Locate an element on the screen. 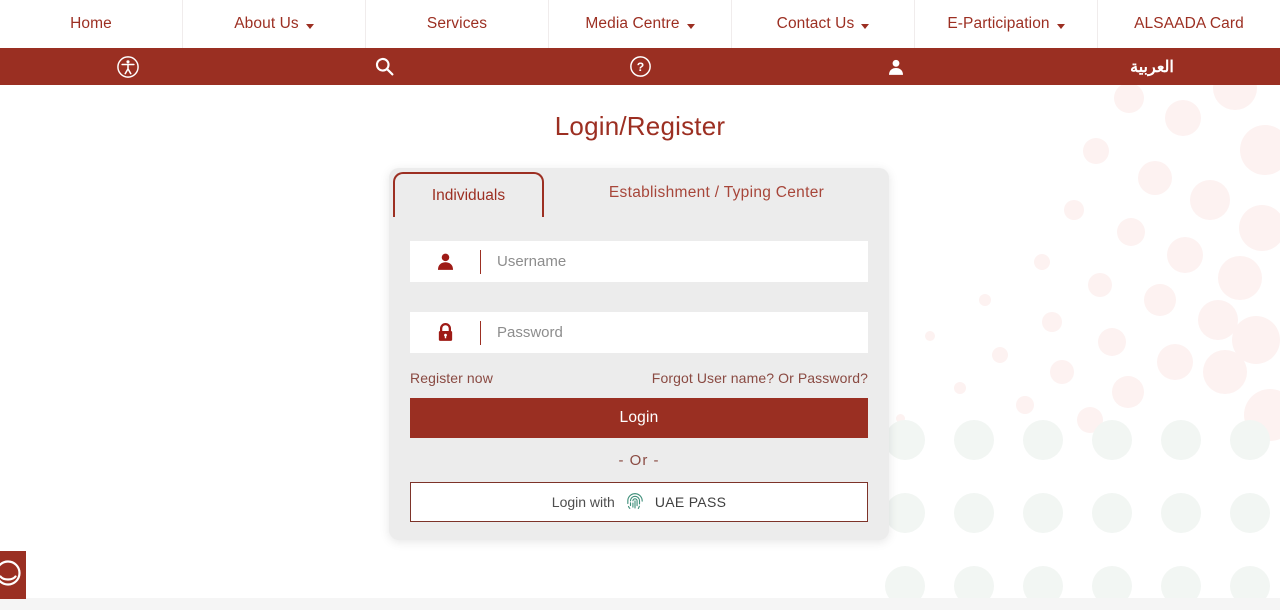 The height and width of the screenshot is (610, 1280). password-field-wrapper is located at coordinates (639, 332).